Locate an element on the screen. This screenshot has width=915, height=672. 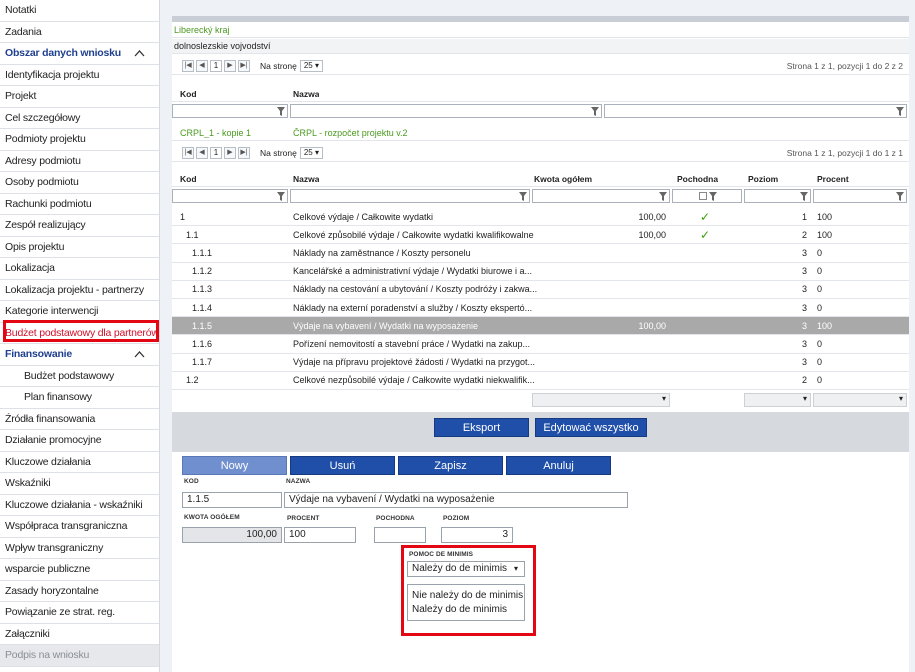
sidebar-item: wsparcie publiczne is located at coordinates (79, 570).